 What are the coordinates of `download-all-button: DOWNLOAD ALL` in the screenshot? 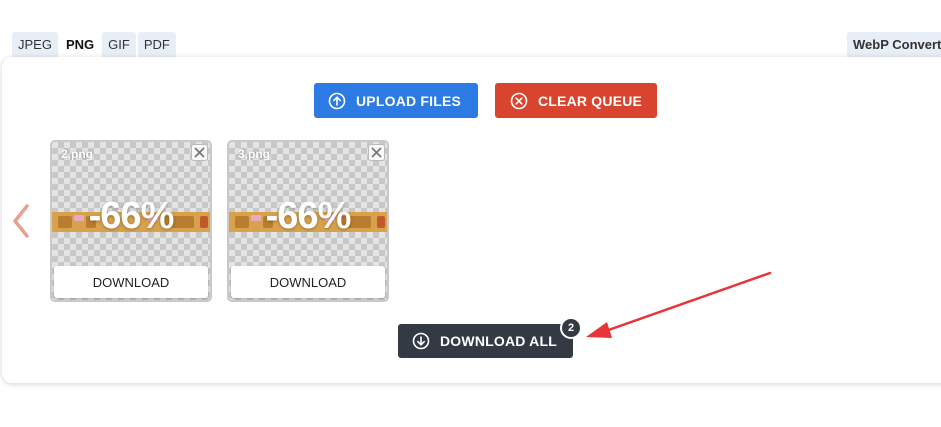 It's located at (485, 341).